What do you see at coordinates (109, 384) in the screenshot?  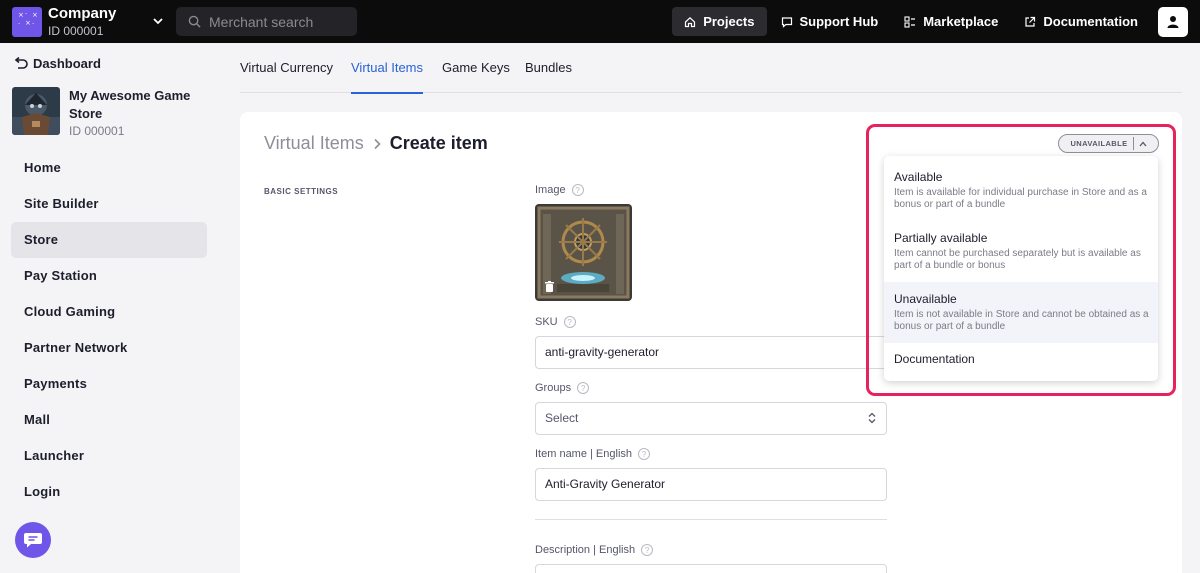 I see `sidebar-item-payments: Payments` at bounding box center [109, 384].